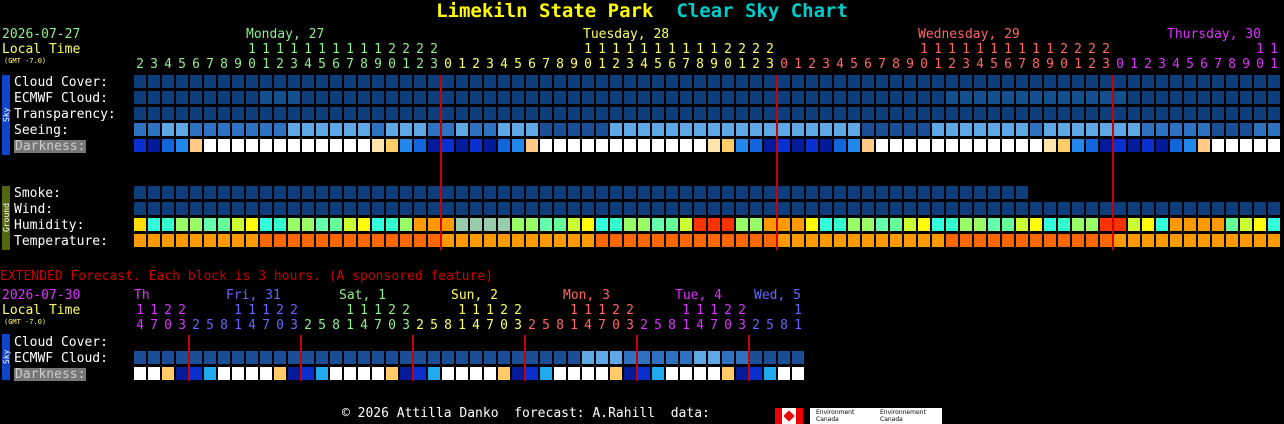 The width and height of the screenshot is (1284, 424). What do you see at coordinates (37, 193) in the screenshot?
I see `ground-row-label: Smoke:` at bounding box center [37, 193].